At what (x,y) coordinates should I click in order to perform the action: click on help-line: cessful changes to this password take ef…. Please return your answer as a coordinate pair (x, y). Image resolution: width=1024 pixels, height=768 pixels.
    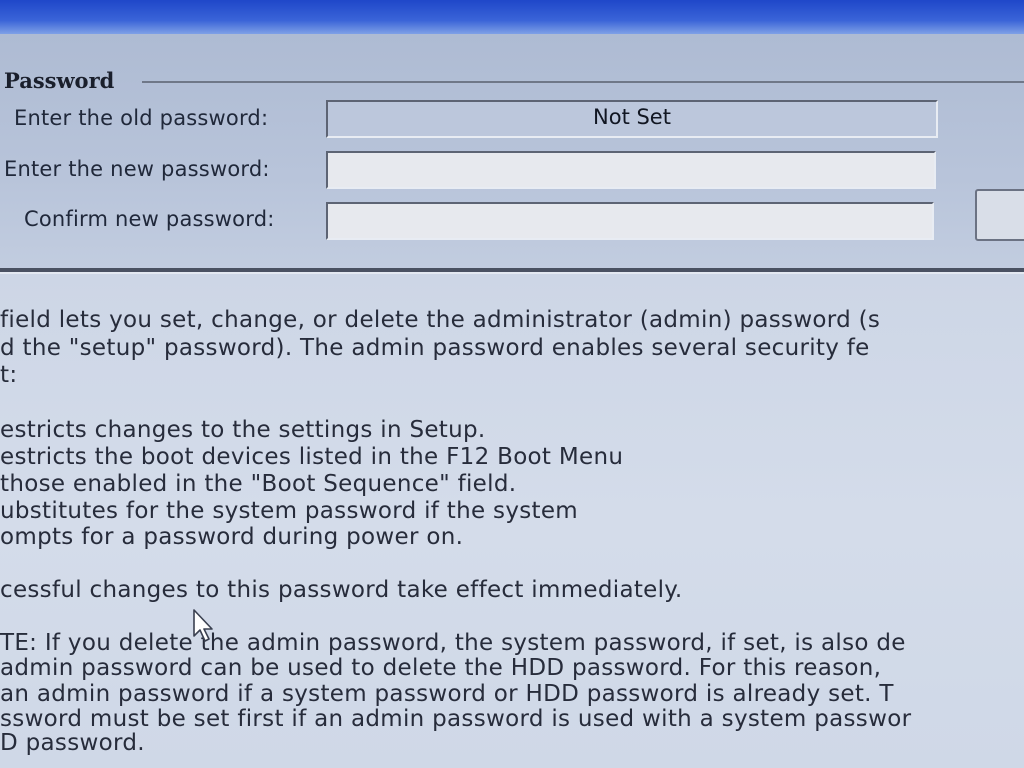
    Looking at the image, I should click on (341, 590).